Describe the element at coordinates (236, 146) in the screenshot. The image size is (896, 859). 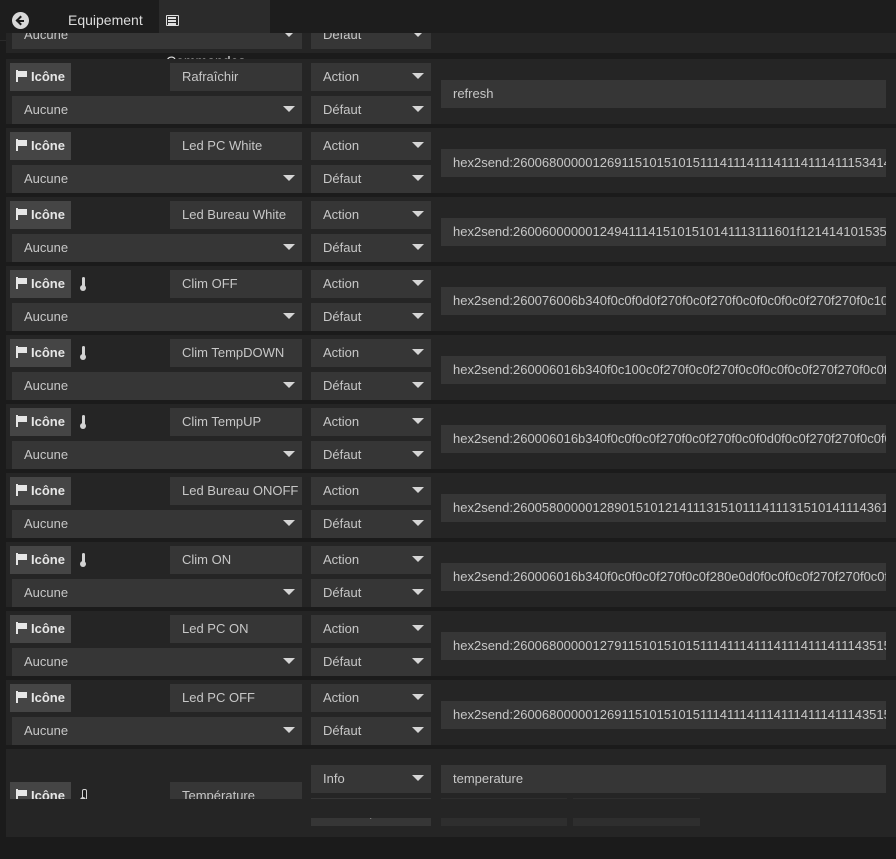
I see `command-name-input: Led PC White` at that location.